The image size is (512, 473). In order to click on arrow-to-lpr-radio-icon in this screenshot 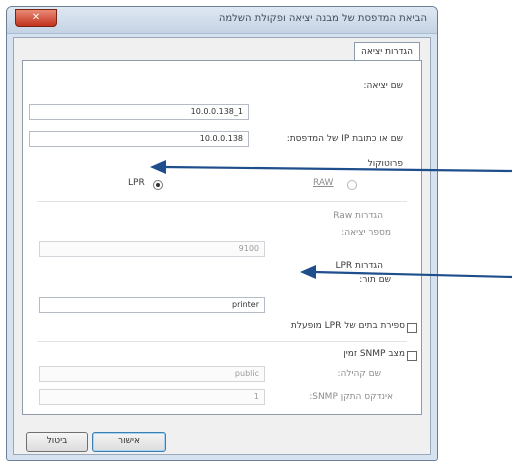, I will do `click(331, 167)`.